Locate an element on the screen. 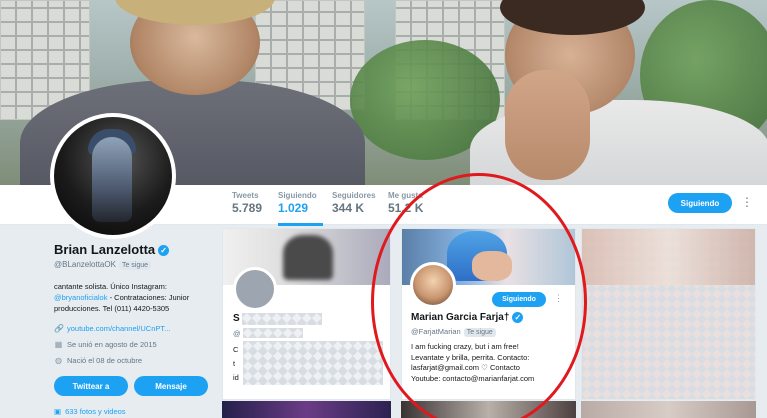  pixelated-handle is located at coordinates (273, 333).